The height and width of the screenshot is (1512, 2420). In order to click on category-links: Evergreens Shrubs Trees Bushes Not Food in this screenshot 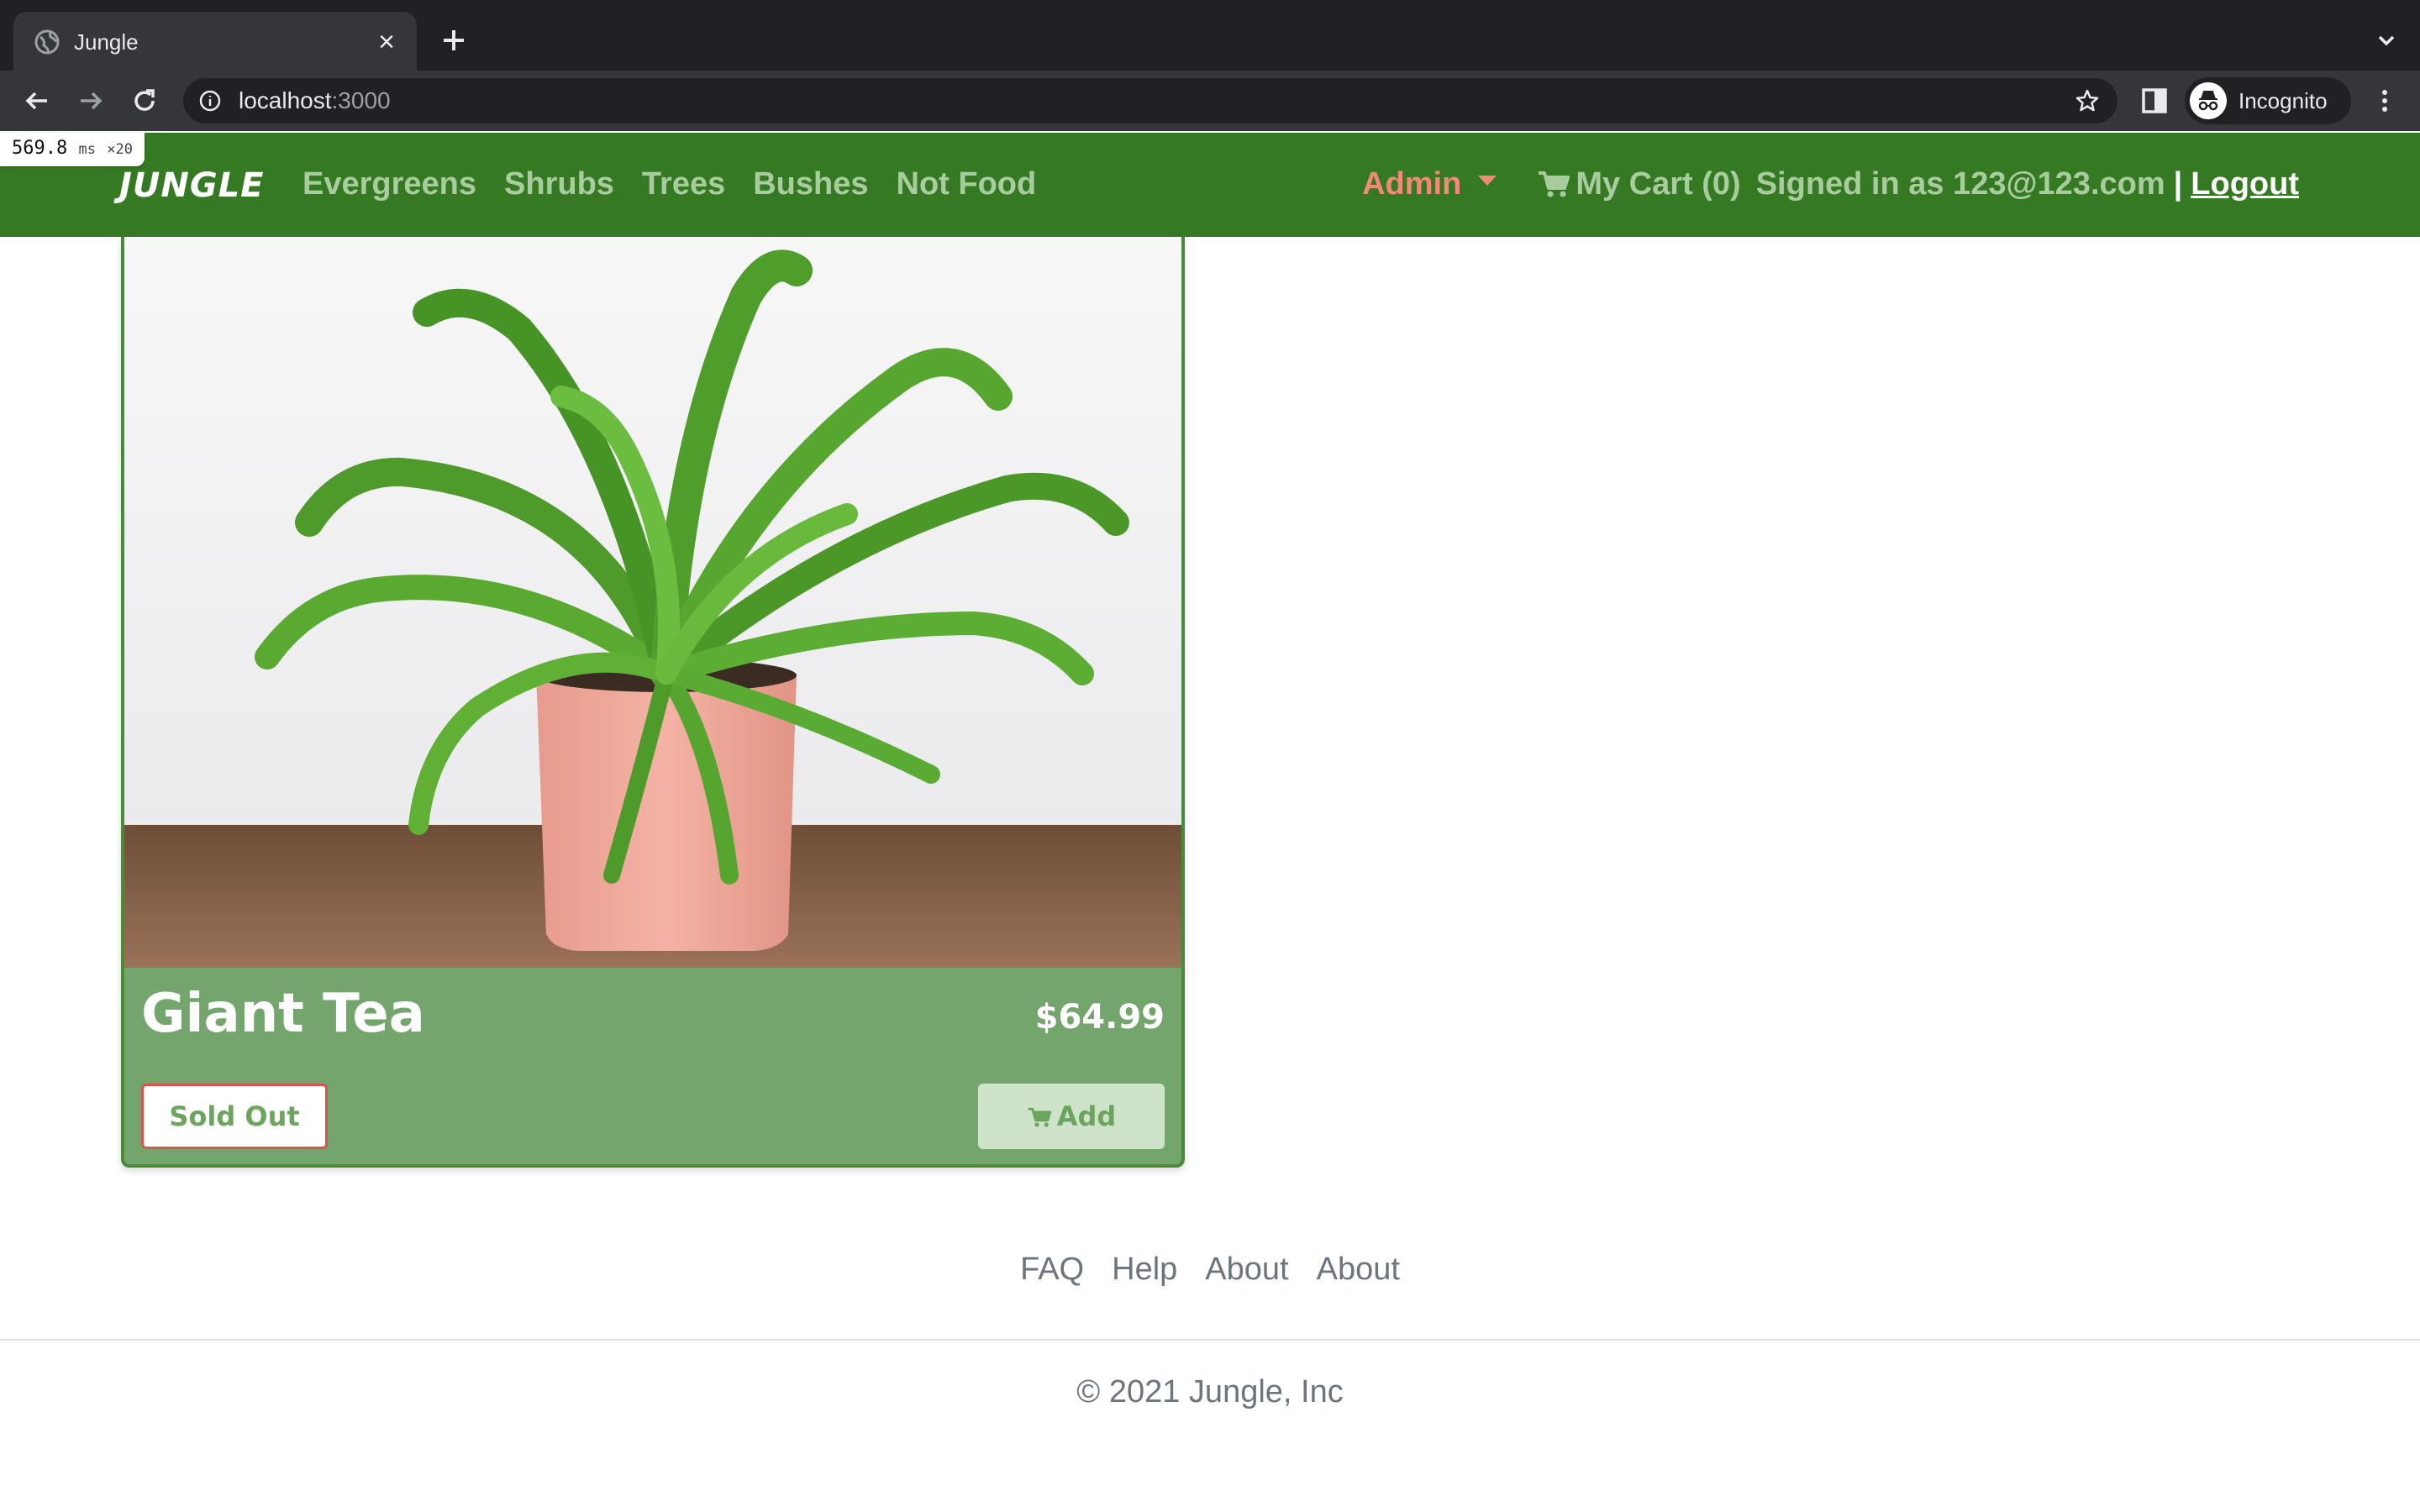, I will do `click(669, 184)`.